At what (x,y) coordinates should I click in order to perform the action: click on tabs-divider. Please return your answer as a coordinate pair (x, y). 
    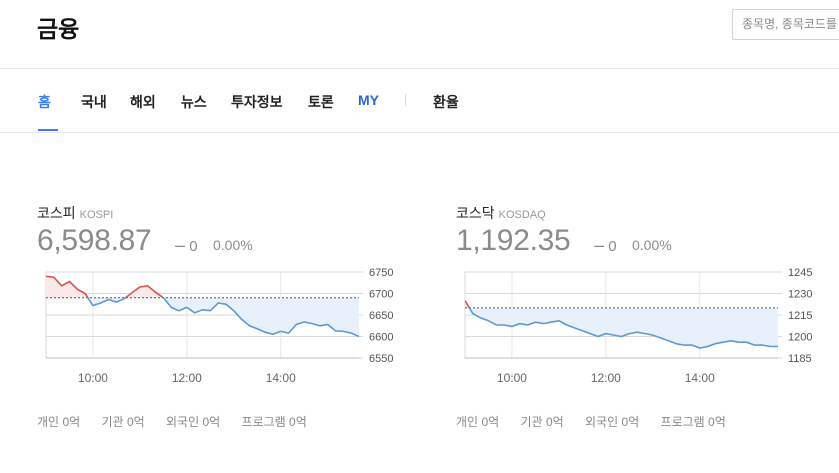
    Looking at the image, I should click on (419, 132).